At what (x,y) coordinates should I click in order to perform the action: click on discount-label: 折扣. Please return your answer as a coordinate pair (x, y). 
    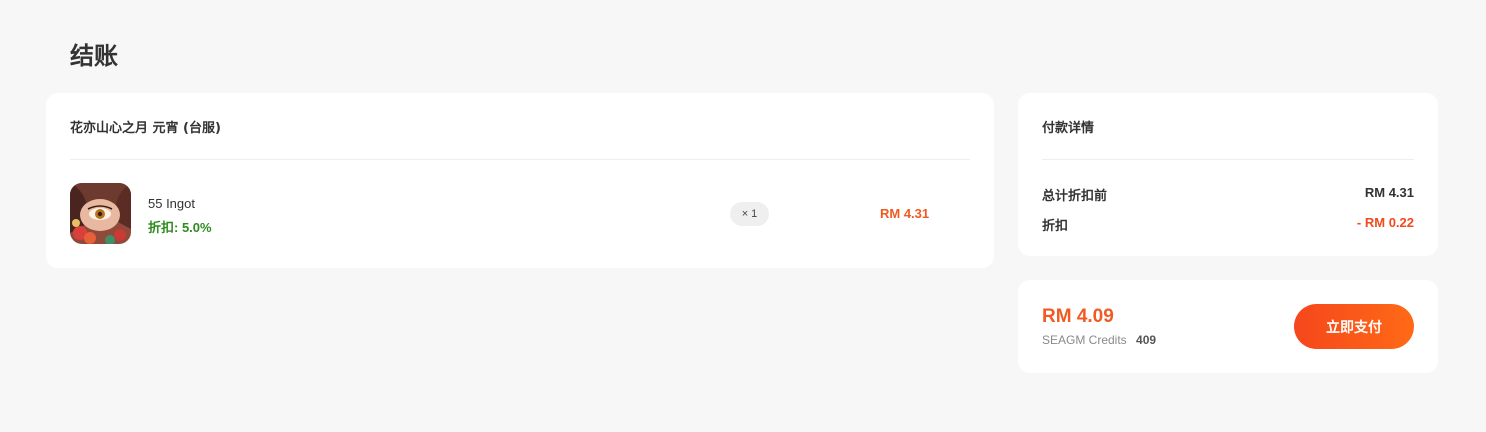
    Looking at the image, I should click on (1055, 226).